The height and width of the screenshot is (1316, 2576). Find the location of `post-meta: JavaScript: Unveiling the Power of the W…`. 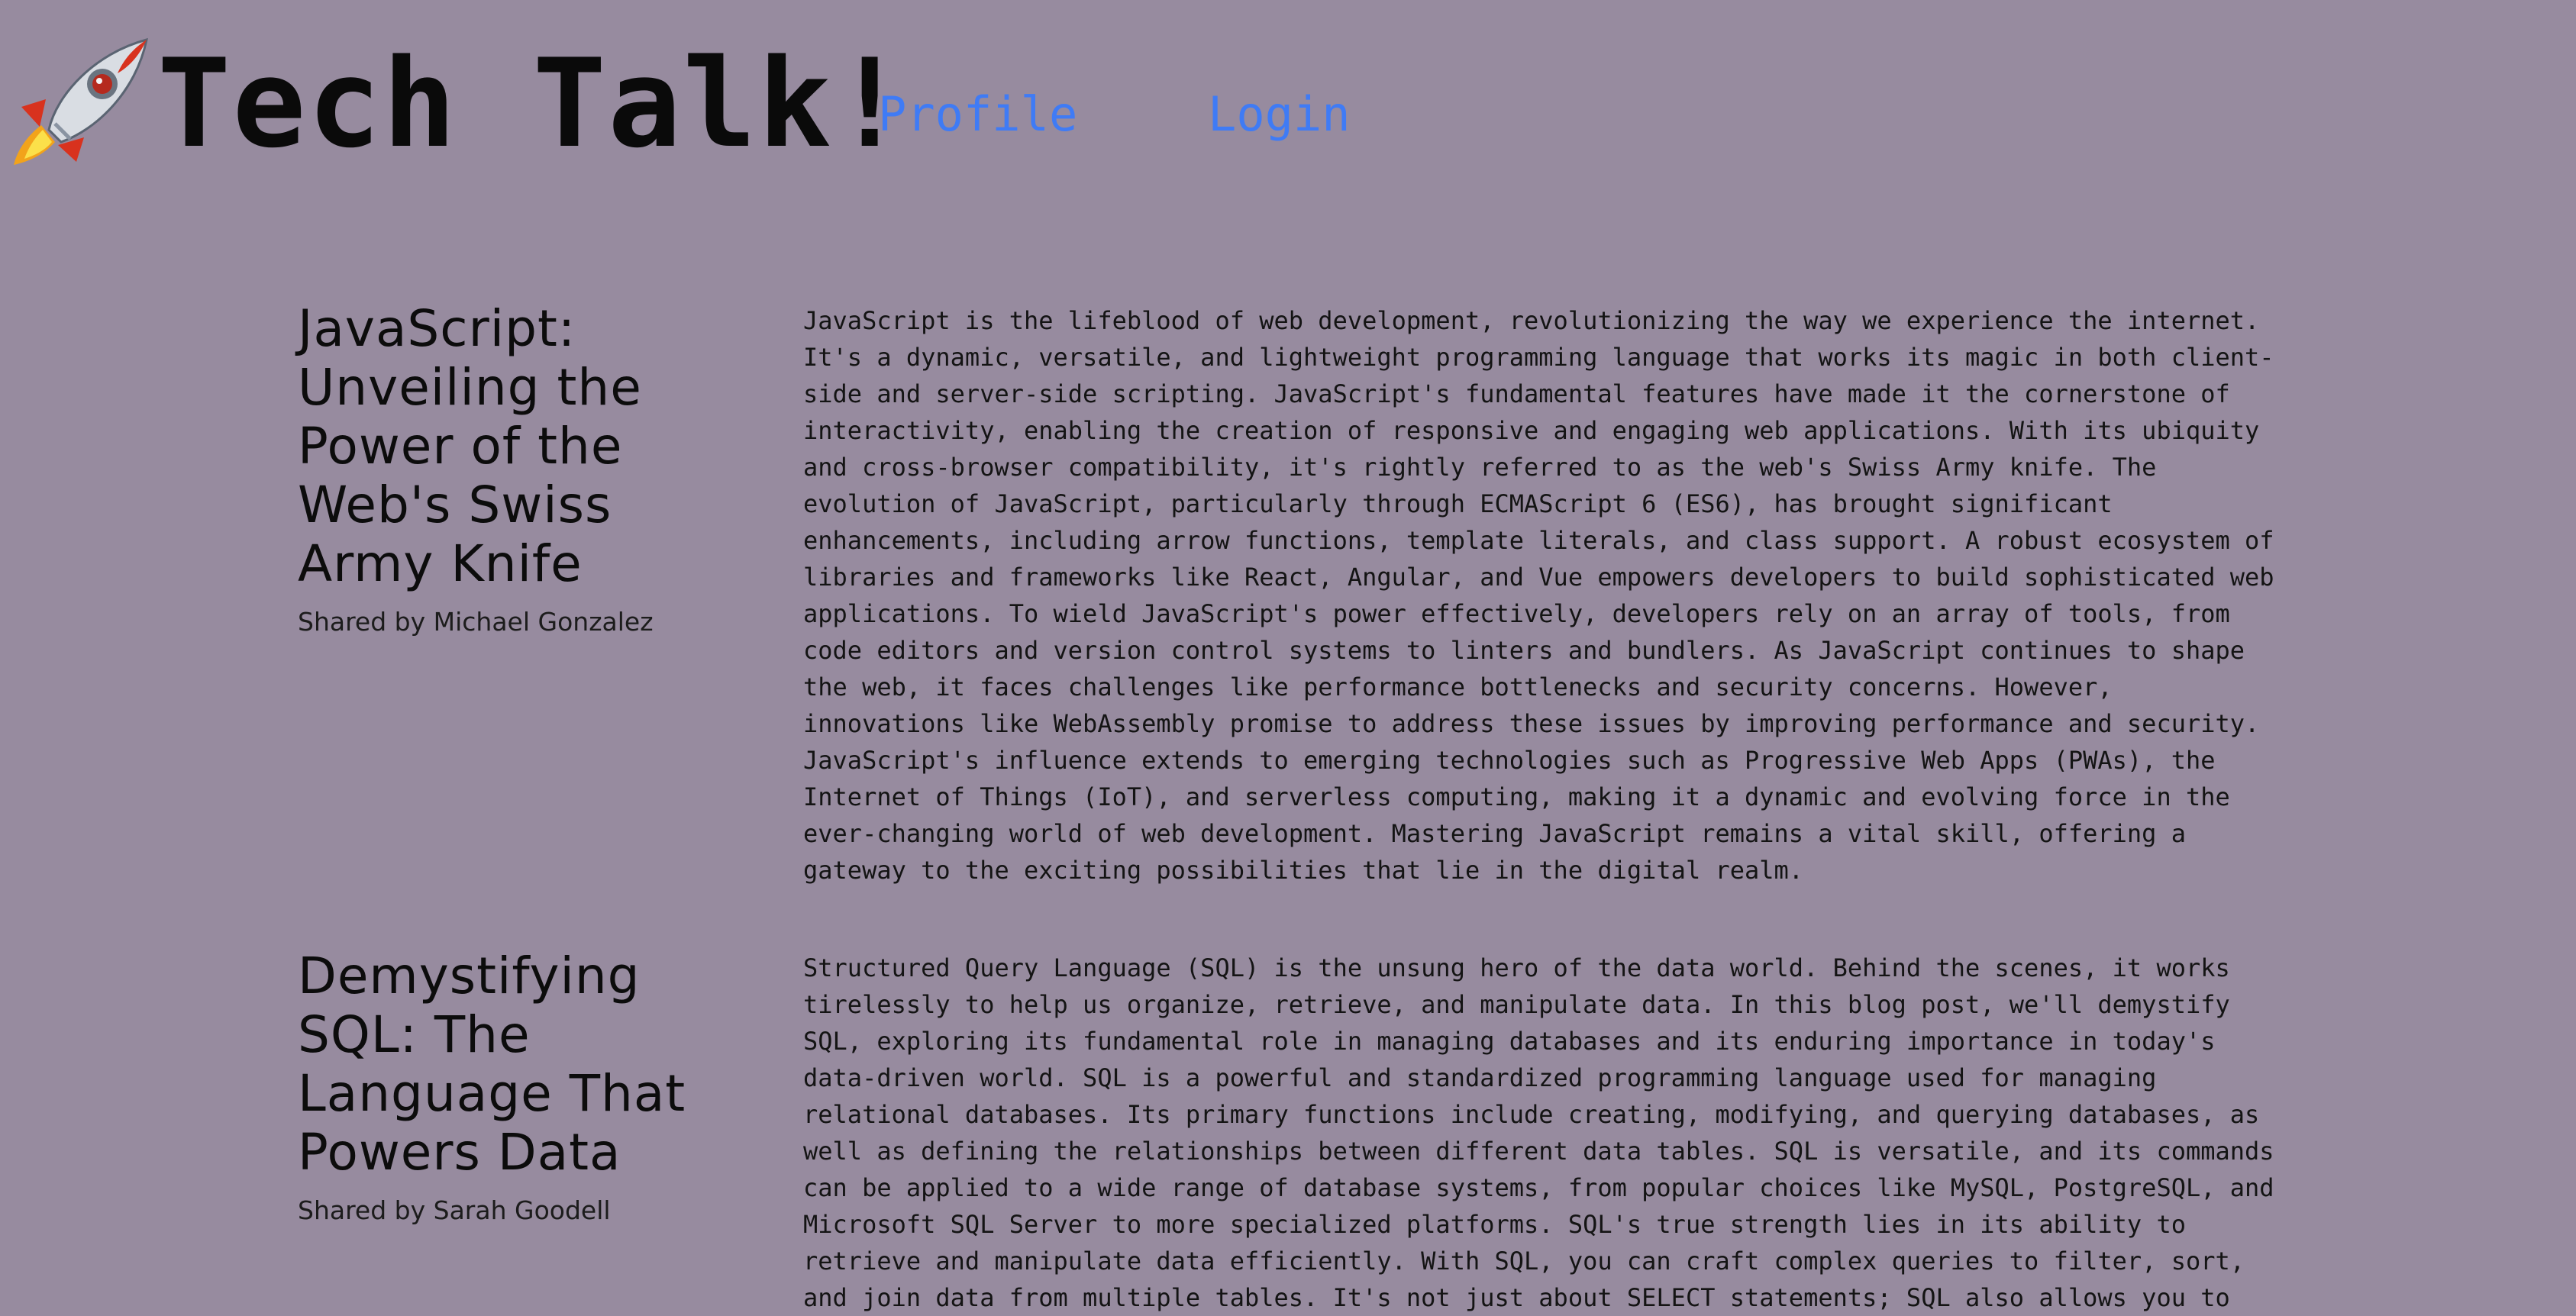

post-meta: JavaScript: Unveiling the Power of the W… is located at coordinates (519, 469).